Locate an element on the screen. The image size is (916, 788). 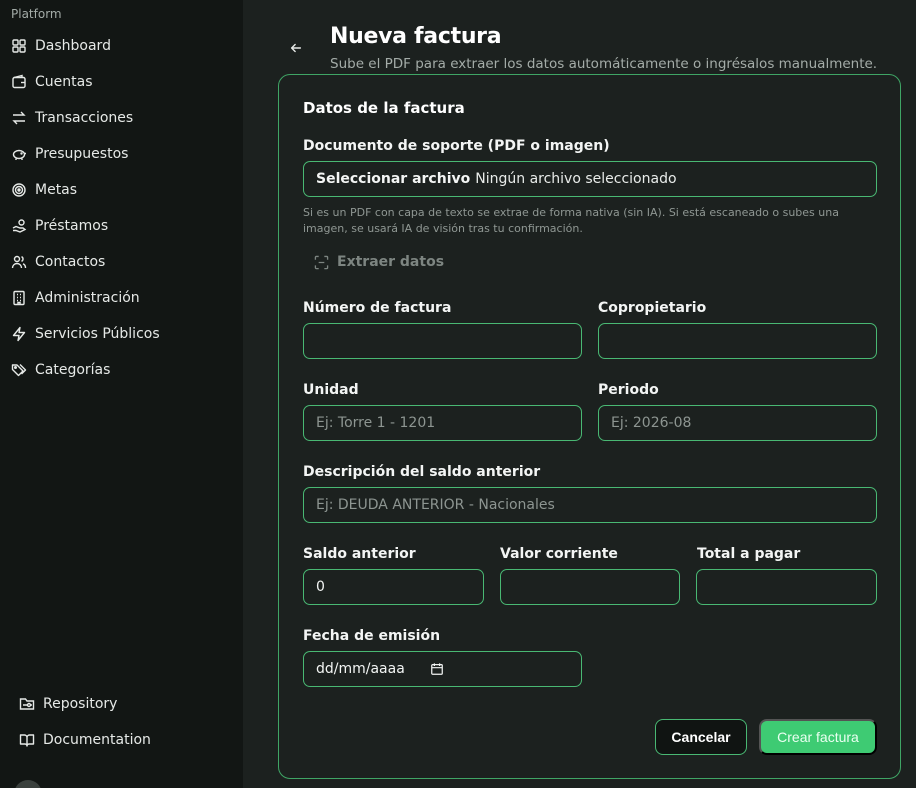
arrow-left-icon is located at coordinates (296, 48).